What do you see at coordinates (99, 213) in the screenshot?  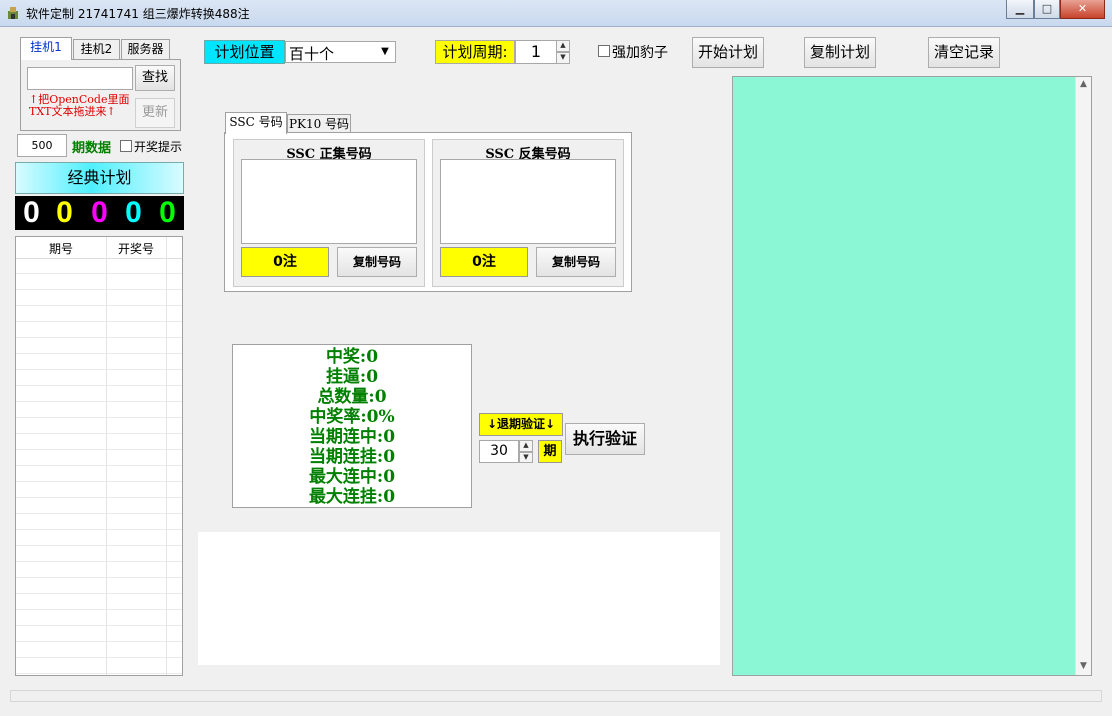 I see `digit-3: 0` at bounding box center [99, 213].